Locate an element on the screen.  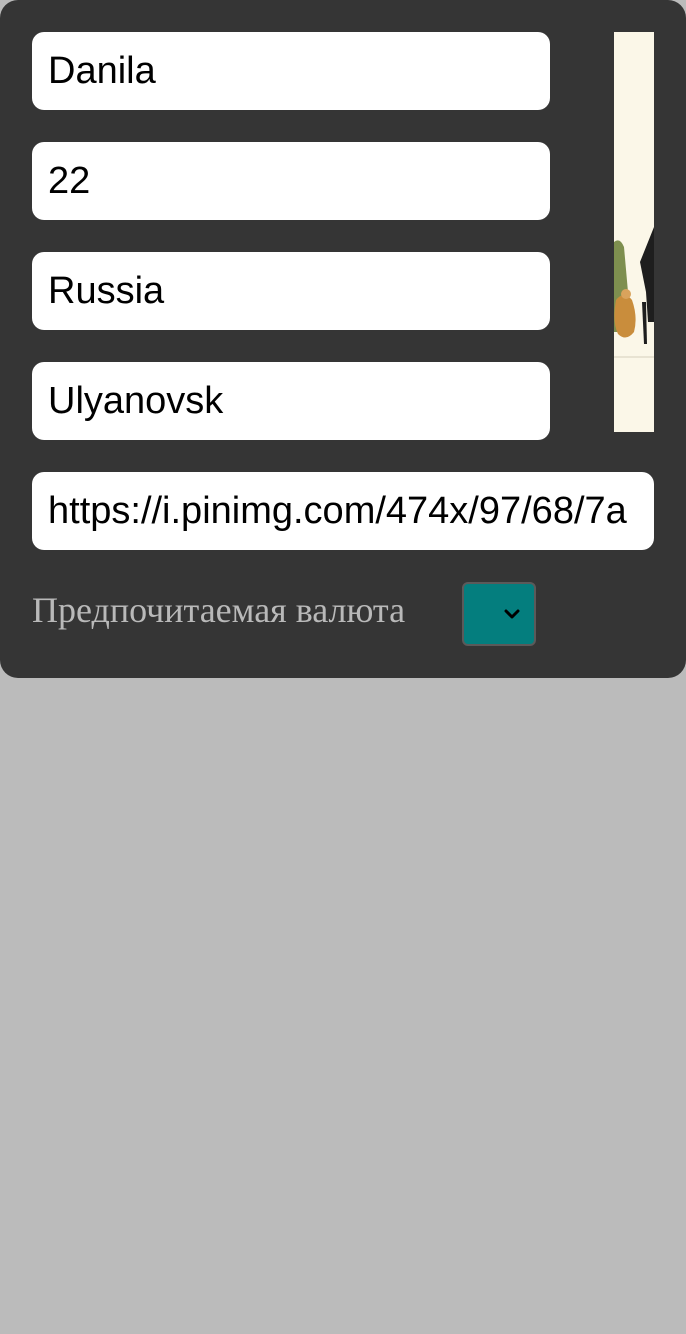
avatar-illustration is located at coordinates (634, 232).